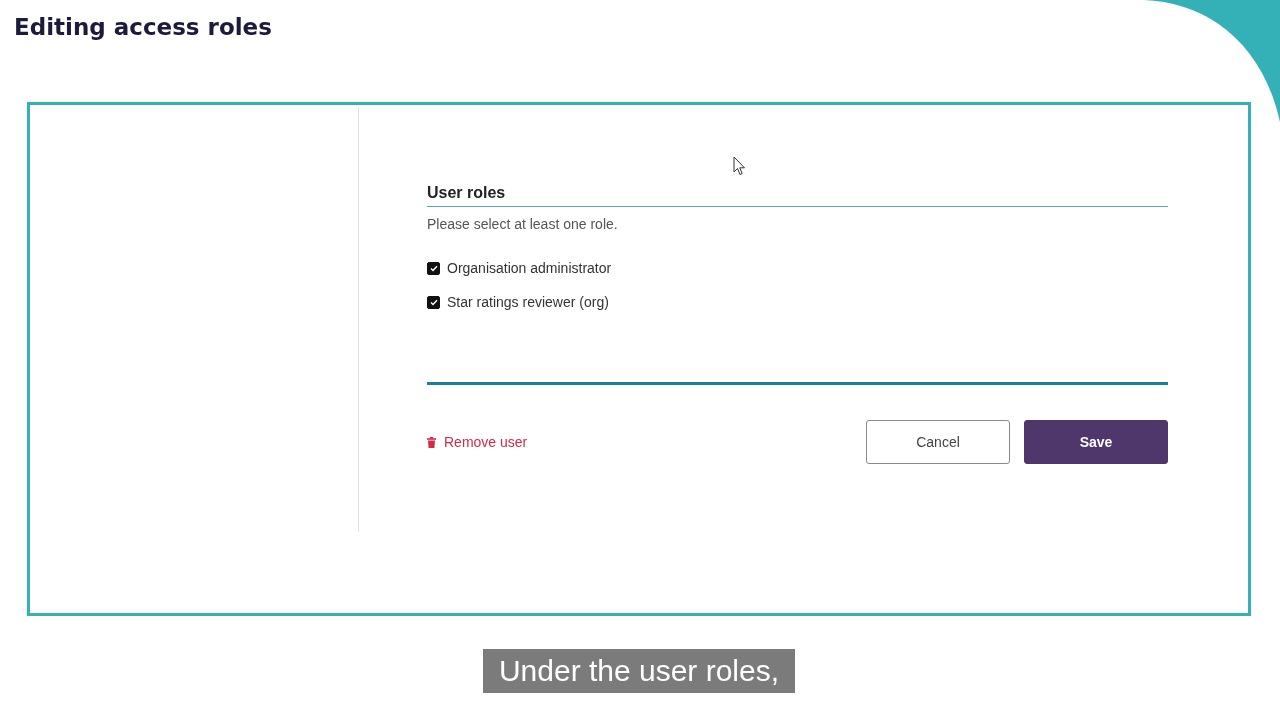  I want to click on cancel-button: Cancel, so click(938, 442).